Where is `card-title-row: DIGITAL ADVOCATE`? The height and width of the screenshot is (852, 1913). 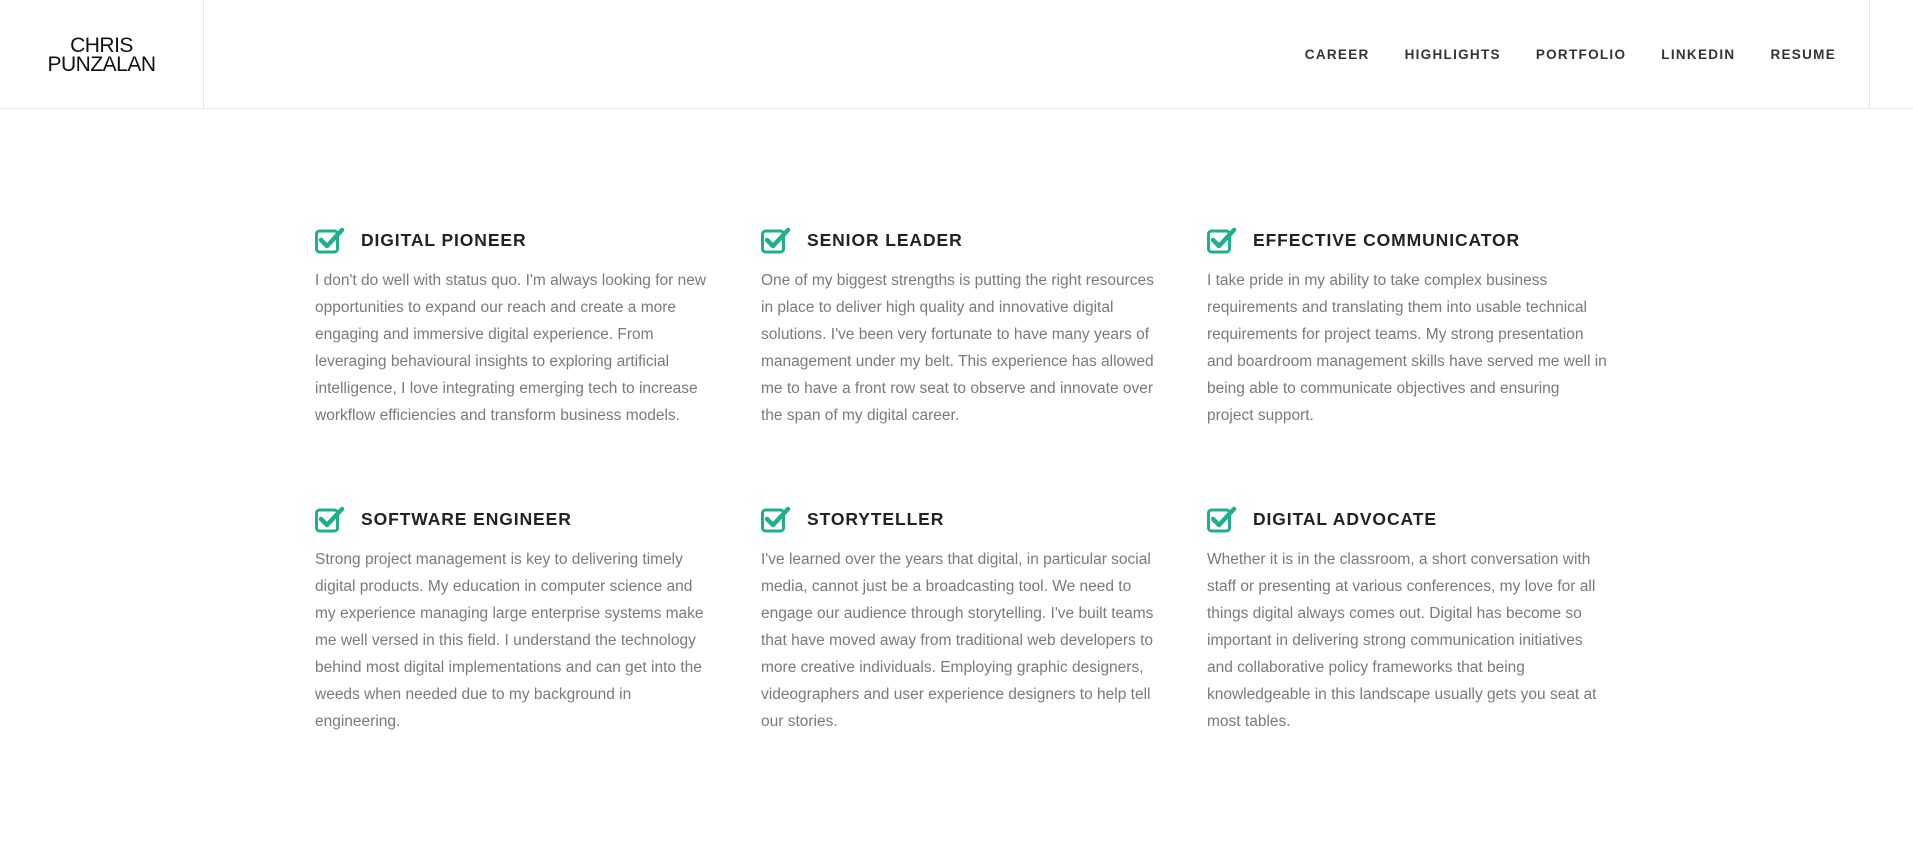 card-title-row: DIGITAL ADVOCATE is located at coordinates (1406, 519).